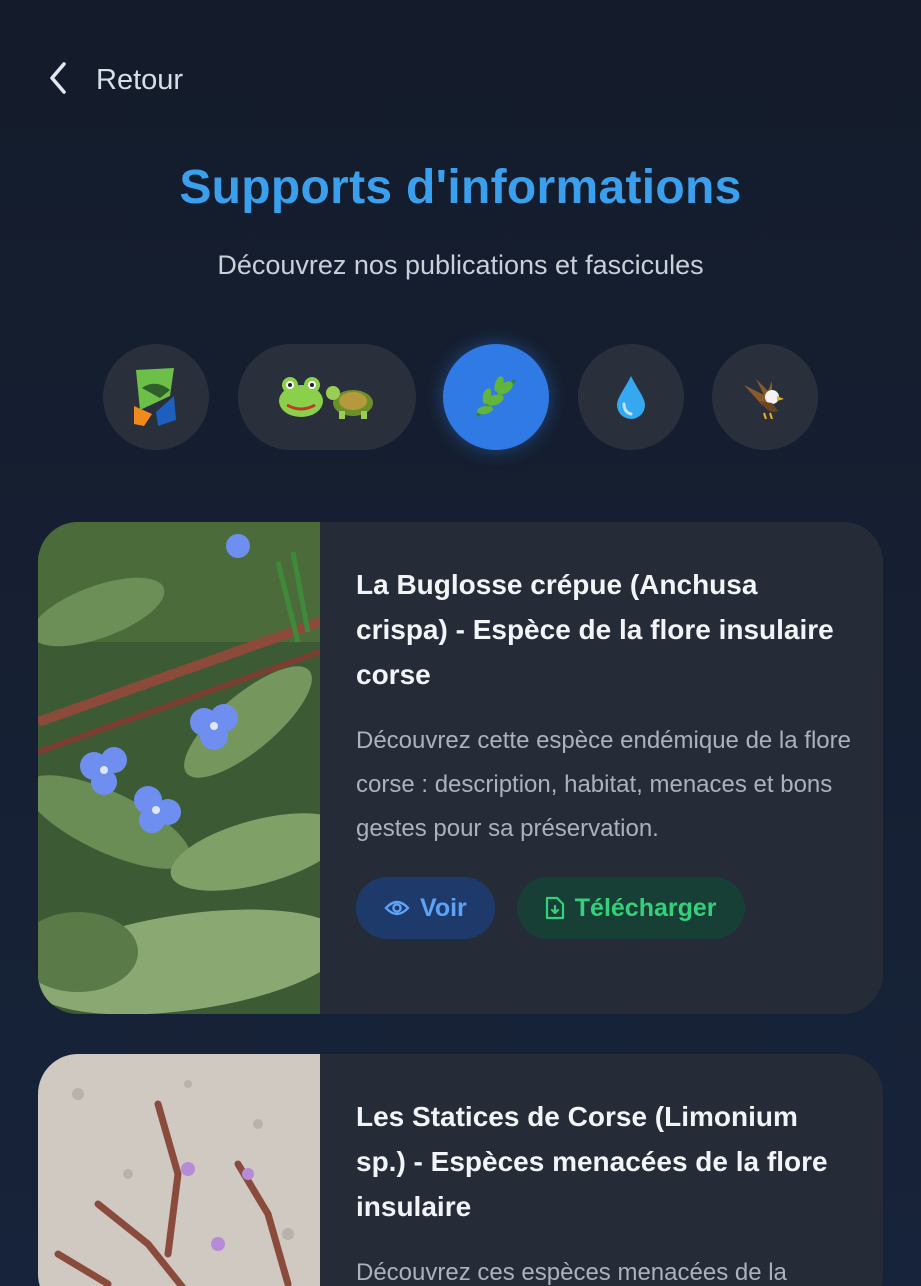  I want to click on download-button-label: Télécharger, so click(645, 907).